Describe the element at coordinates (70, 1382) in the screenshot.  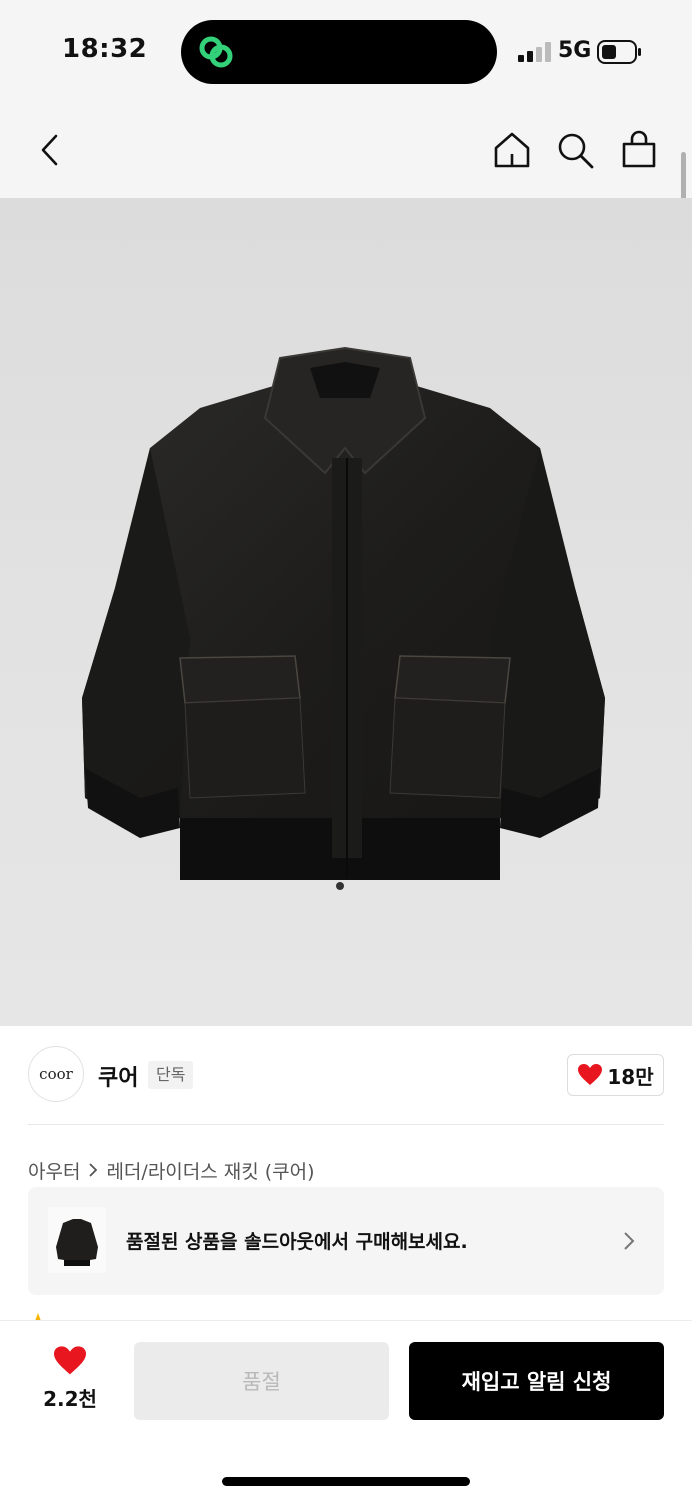
I see `wishlist-button: 2.2천` at that location.